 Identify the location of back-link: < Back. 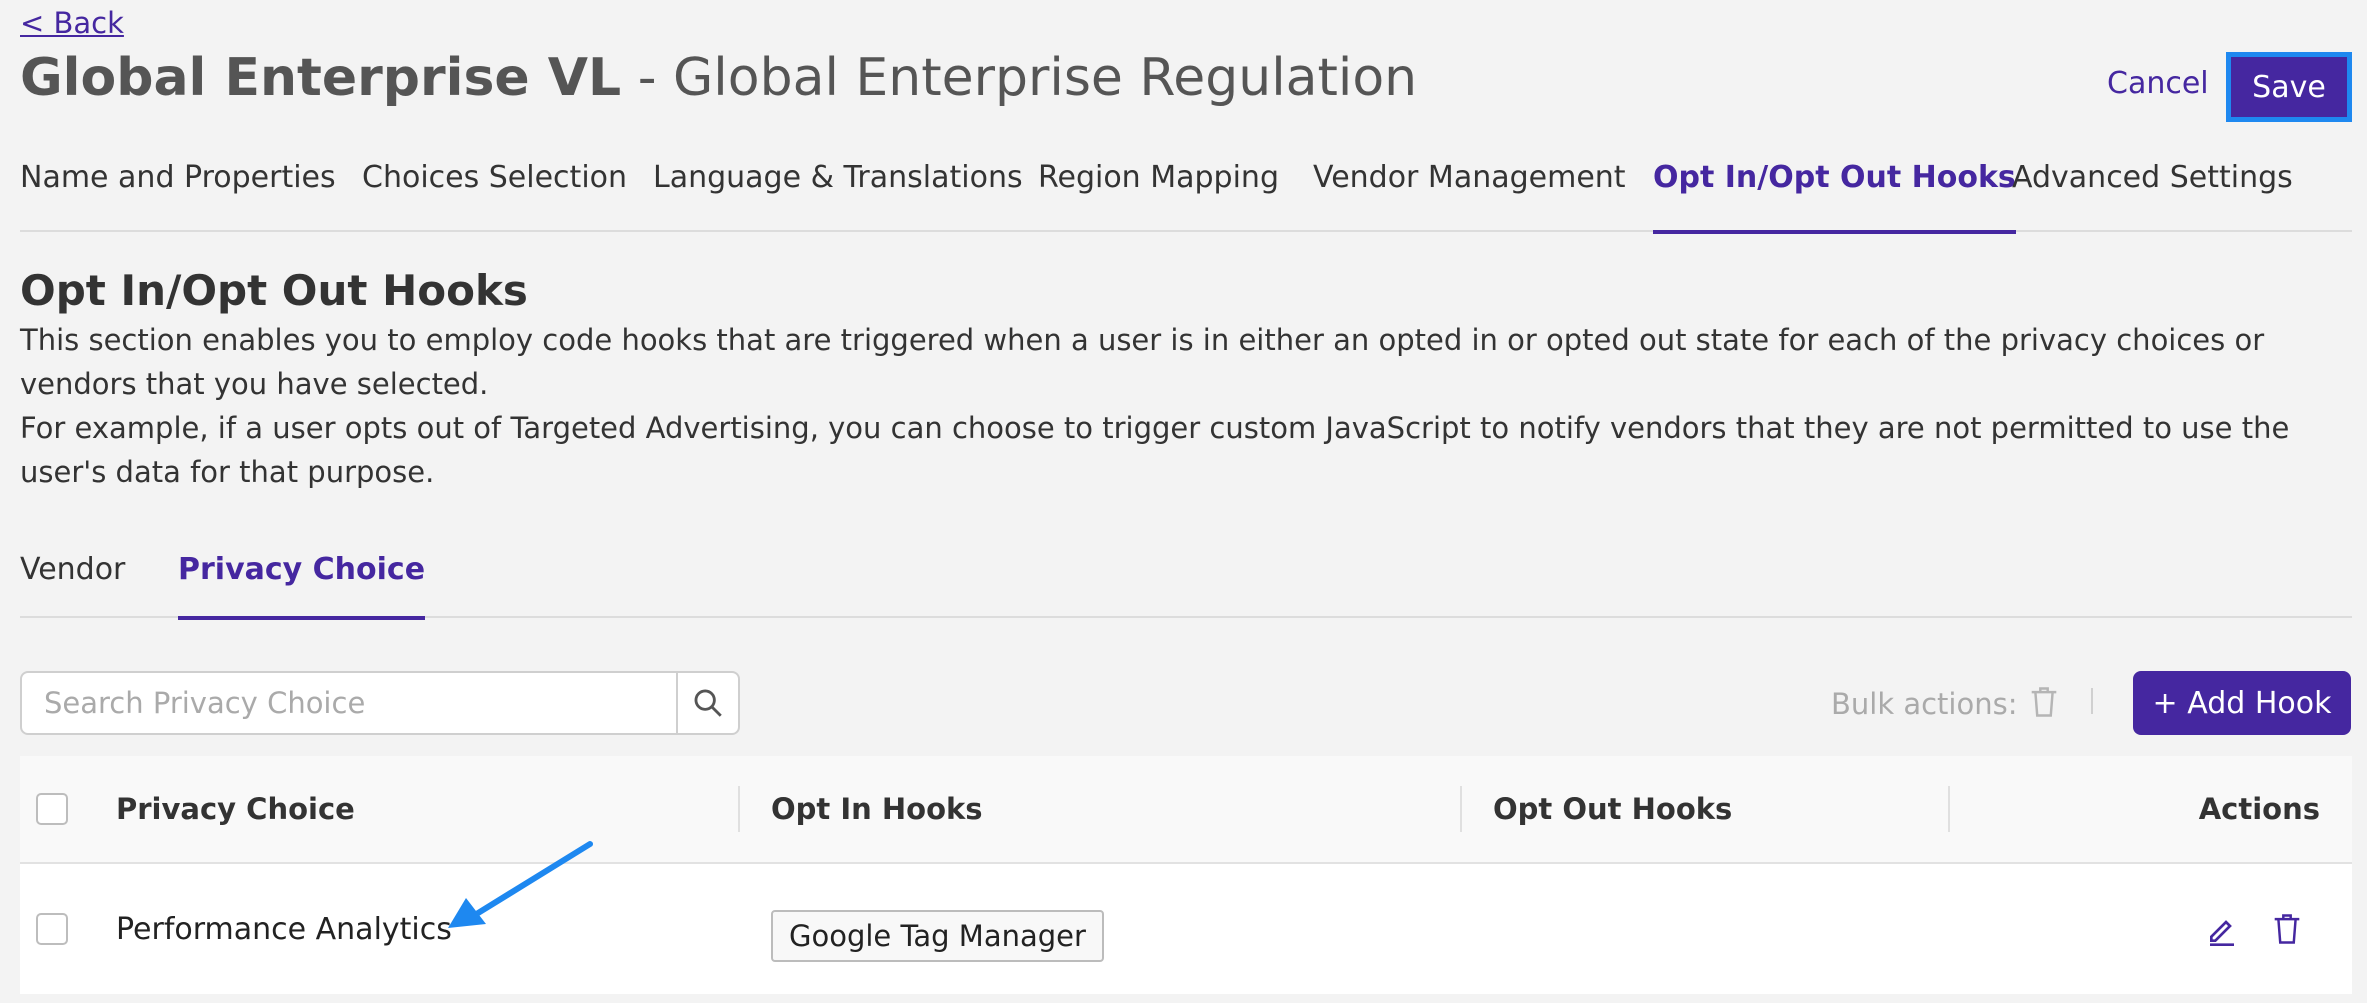
(72, 23).